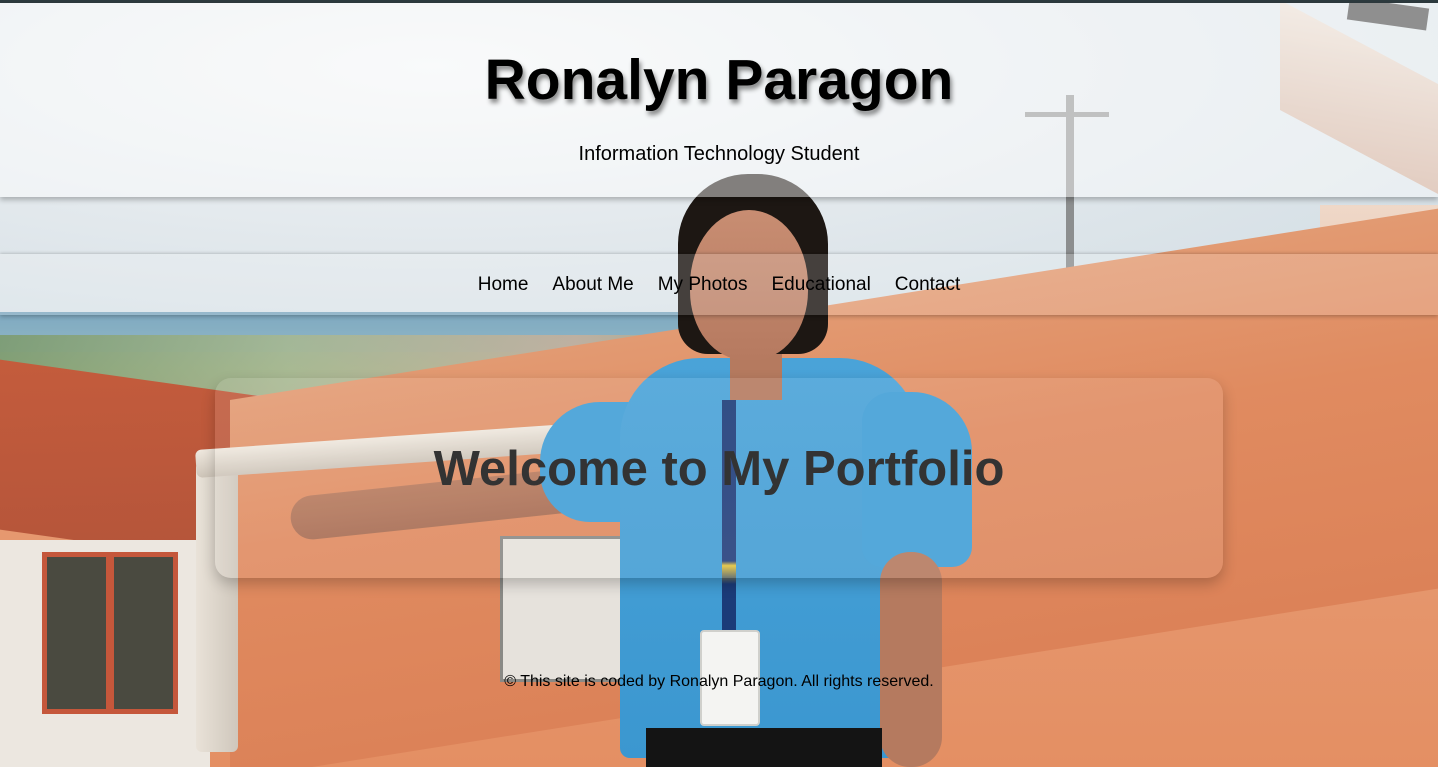 The image size is (1438, 767). Describe the element at coordinates (911, 659) in the screenshot. I see `person-right-arm` at that location.